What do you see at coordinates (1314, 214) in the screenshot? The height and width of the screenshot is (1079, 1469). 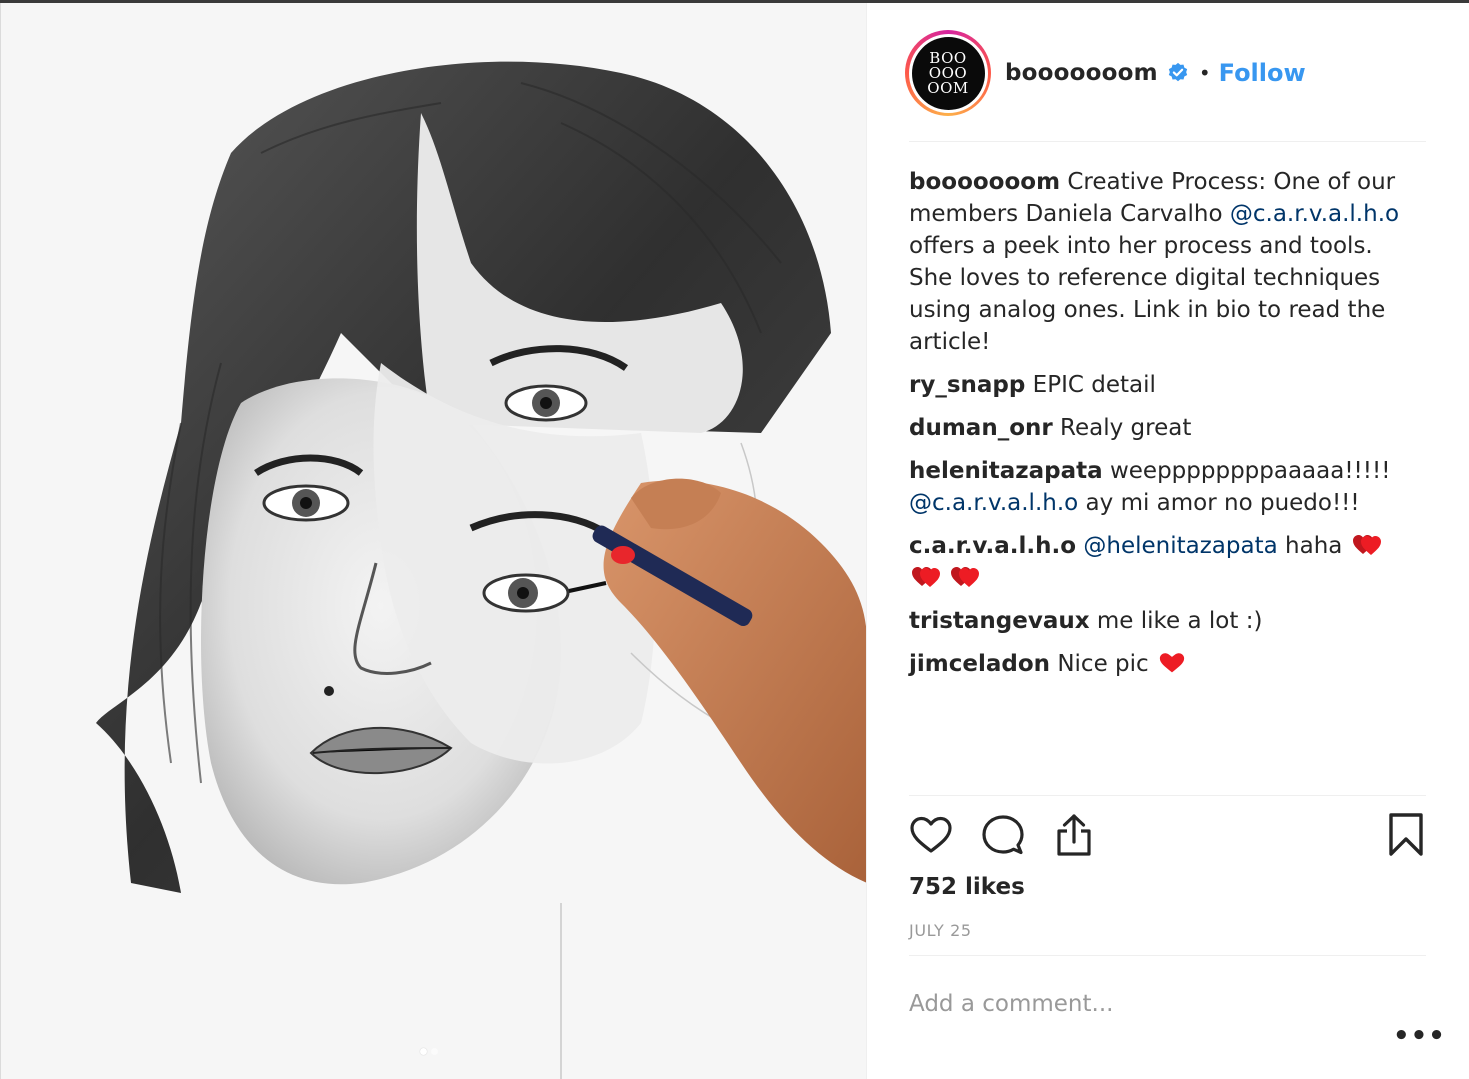 I see `caption-mention-link: @c.a.r.v.a.l.h.o` at bounding box center [1314, 214].